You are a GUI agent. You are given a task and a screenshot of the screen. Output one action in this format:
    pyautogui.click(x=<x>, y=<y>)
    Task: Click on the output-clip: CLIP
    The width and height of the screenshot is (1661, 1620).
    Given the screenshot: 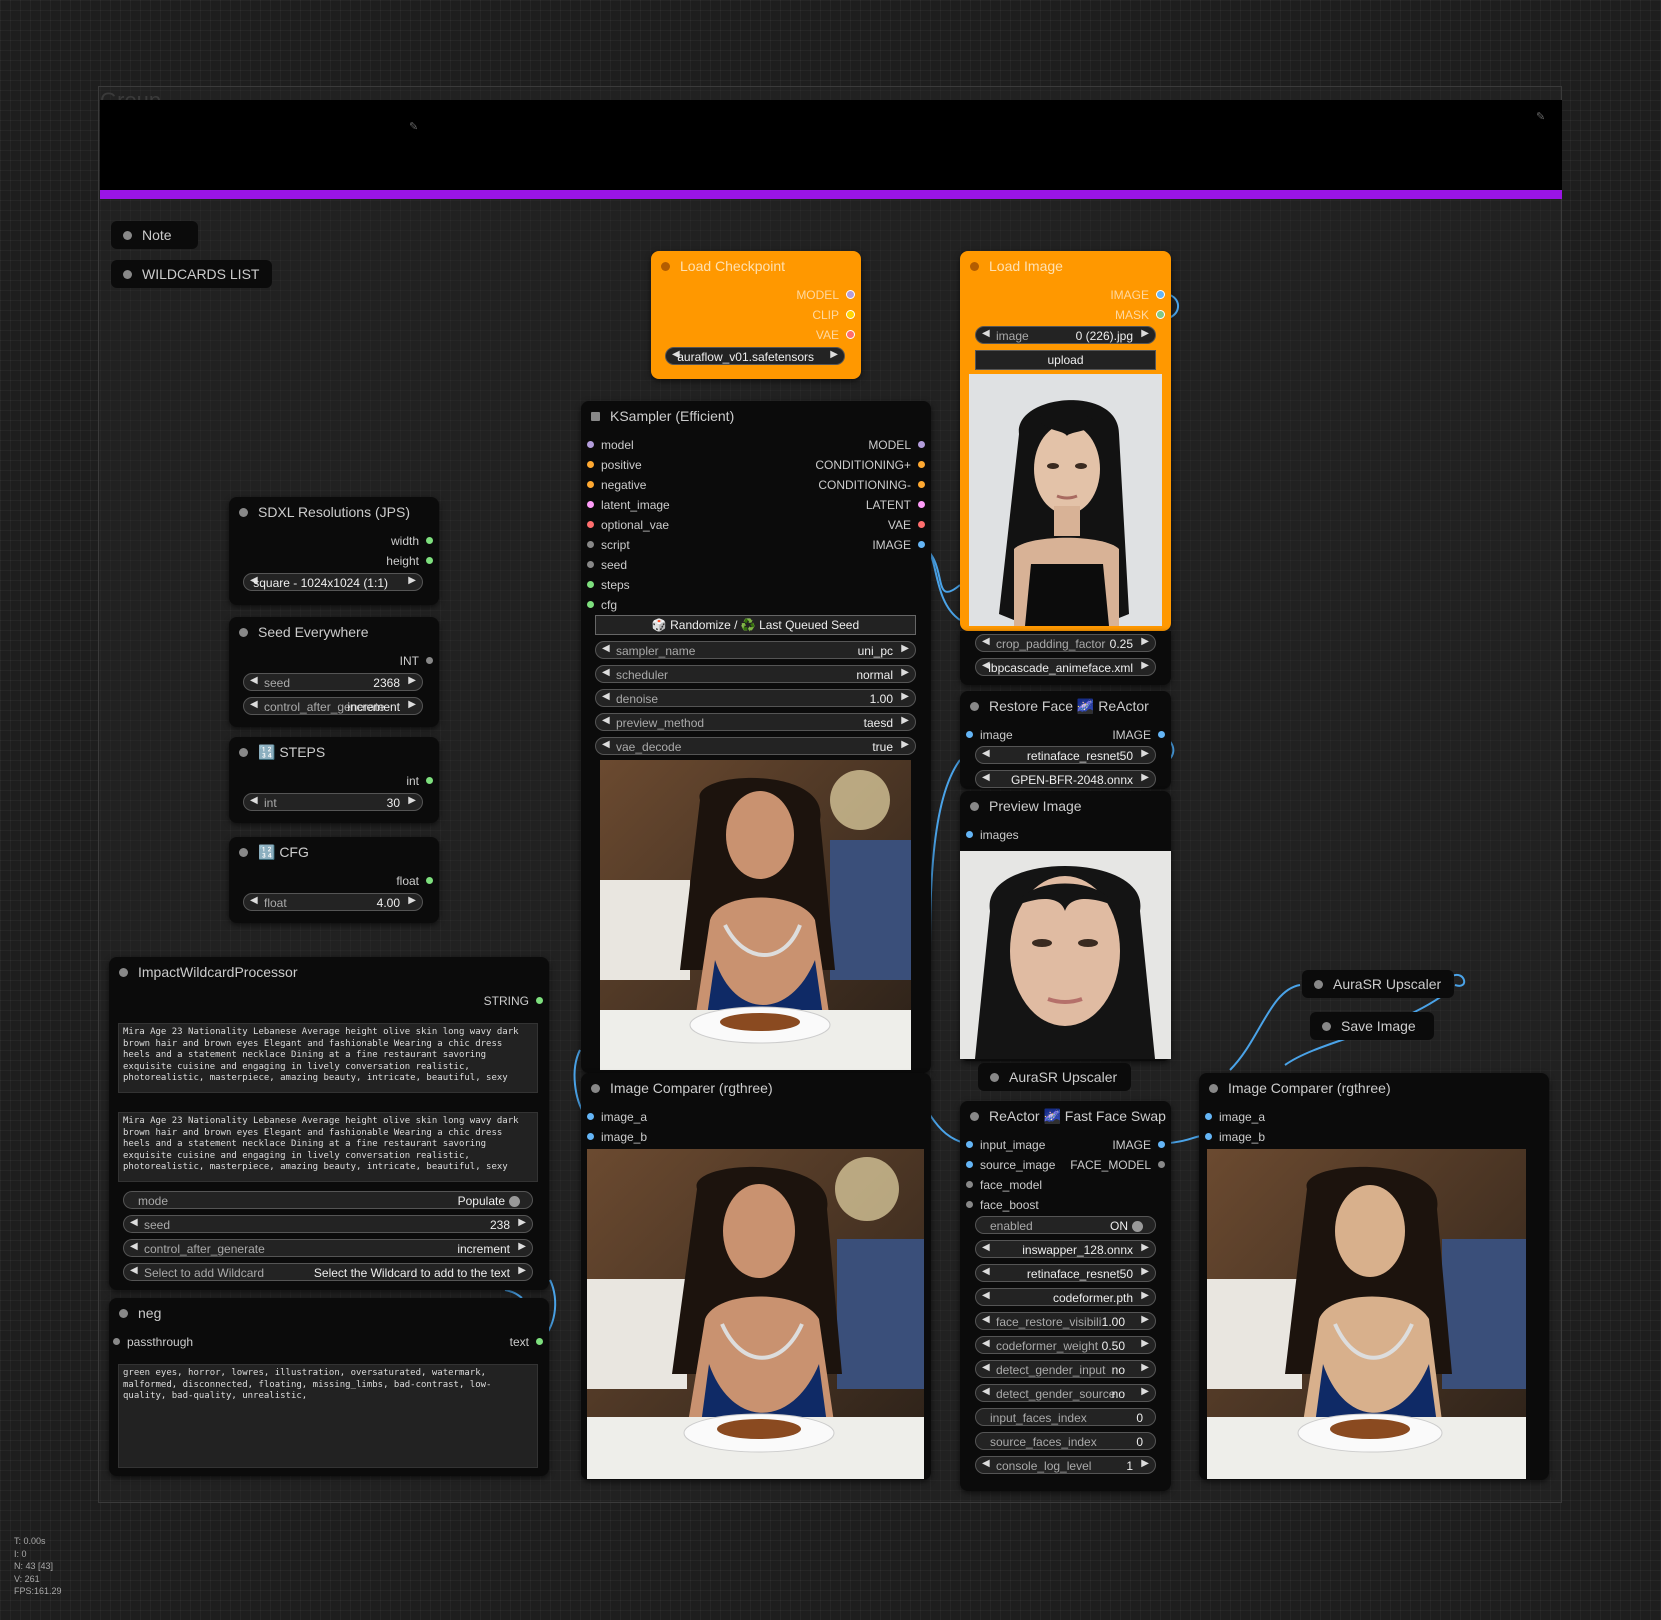 What is the action you would take?
    pyautogui.click(x=833, y=315)
    